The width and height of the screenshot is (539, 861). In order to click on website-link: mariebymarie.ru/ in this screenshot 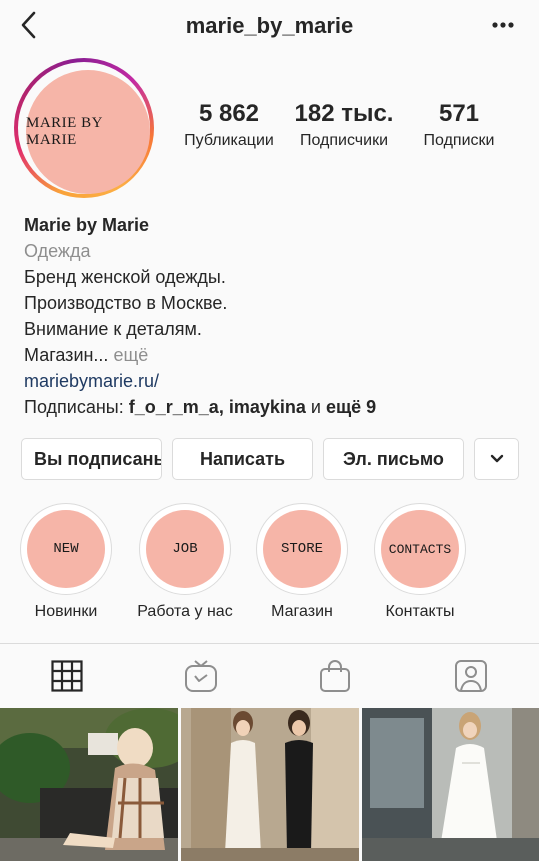, I will do `click(200, 381)`.